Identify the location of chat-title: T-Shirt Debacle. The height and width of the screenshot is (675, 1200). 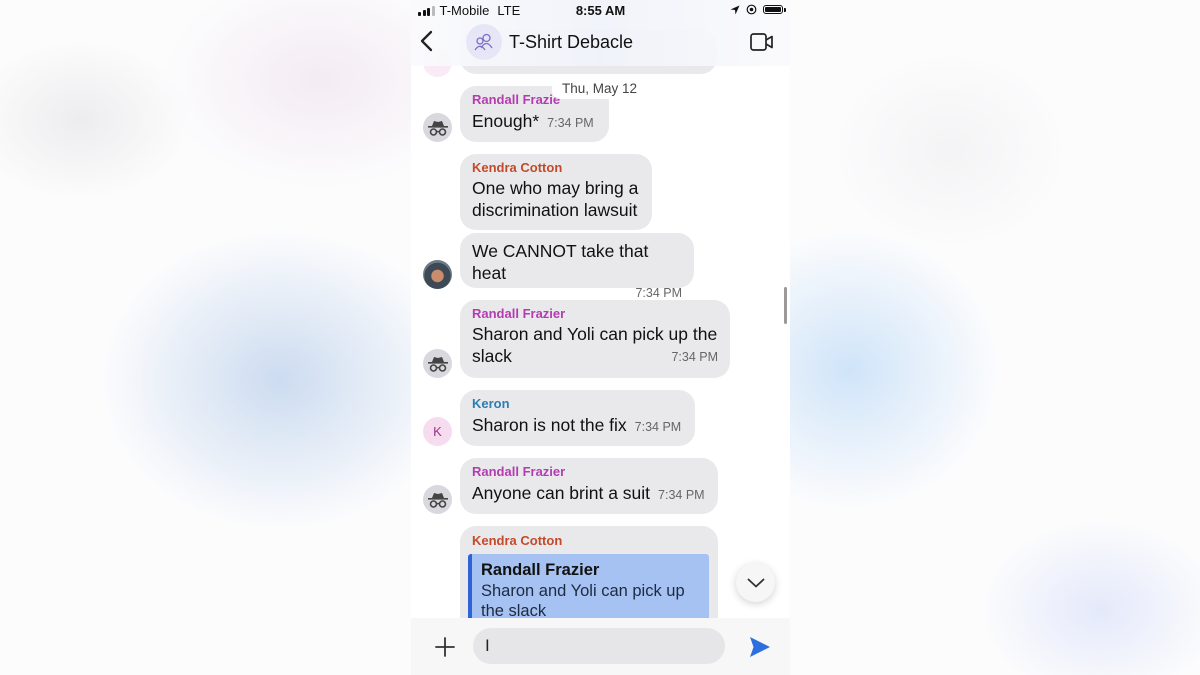
(571, 42).